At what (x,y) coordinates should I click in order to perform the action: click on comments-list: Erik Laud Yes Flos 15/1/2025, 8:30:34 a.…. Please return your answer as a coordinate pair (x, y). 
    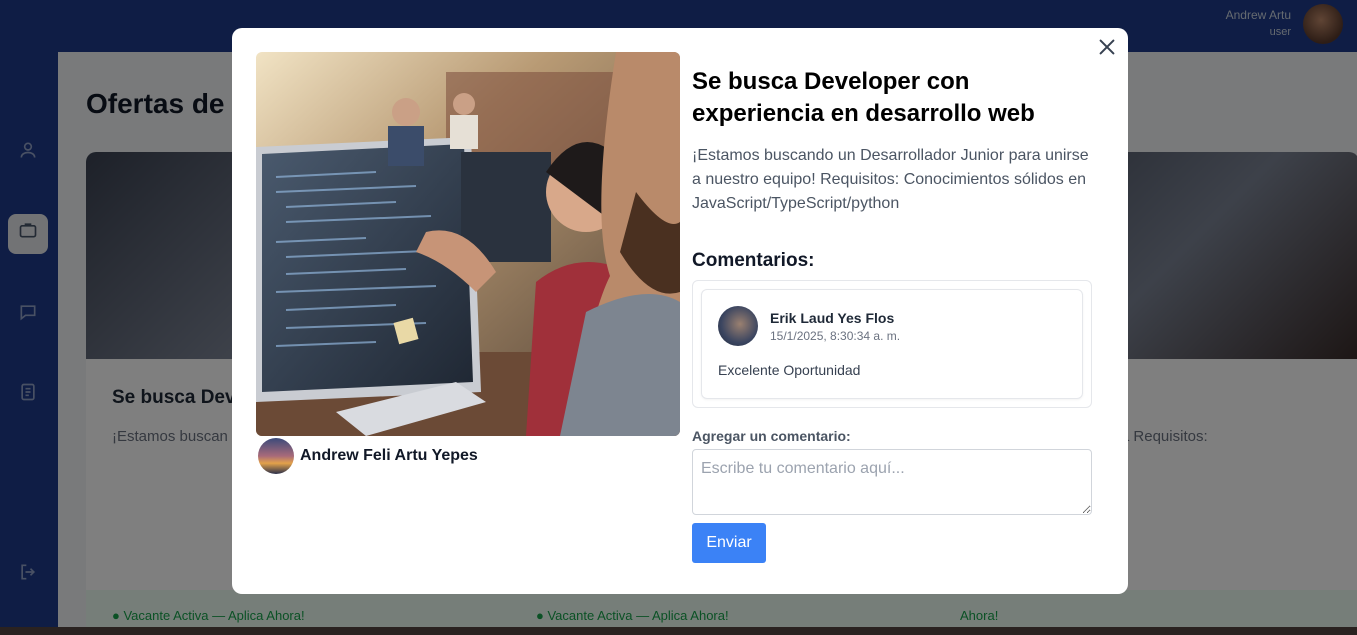
    Looking at the image, I should click on (892, 344).